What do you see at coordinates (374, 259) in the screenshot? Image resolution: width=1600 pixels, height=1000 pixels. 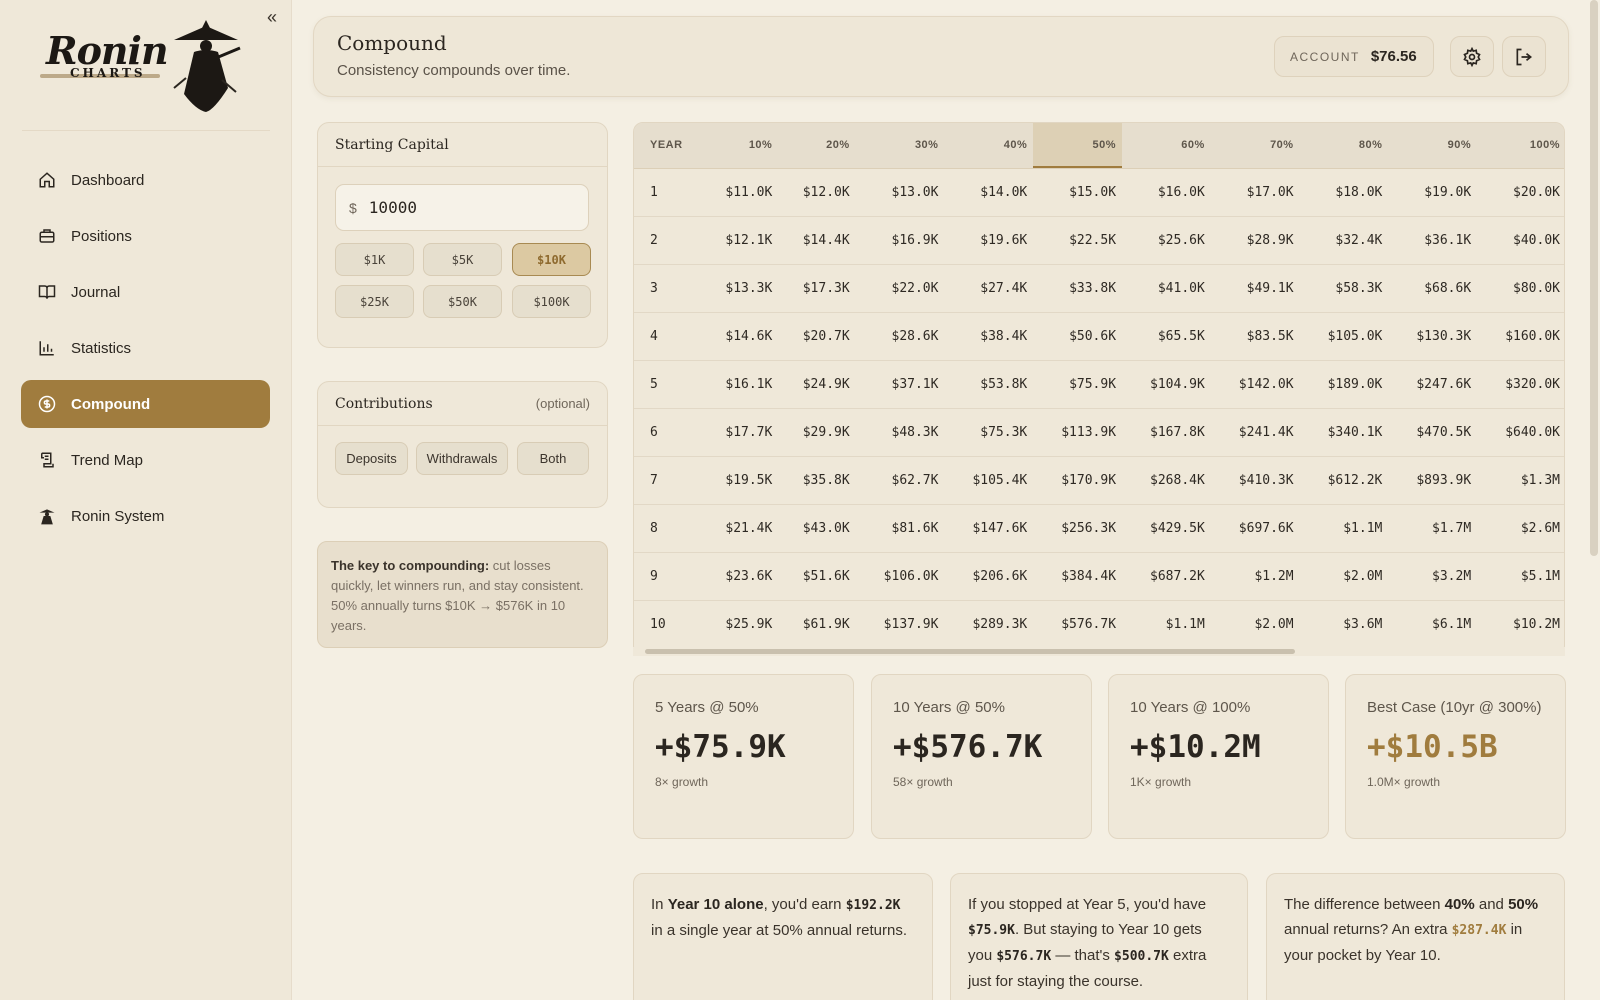 I see `preset-1k-button: $1K` at bounding box center [374, 259].